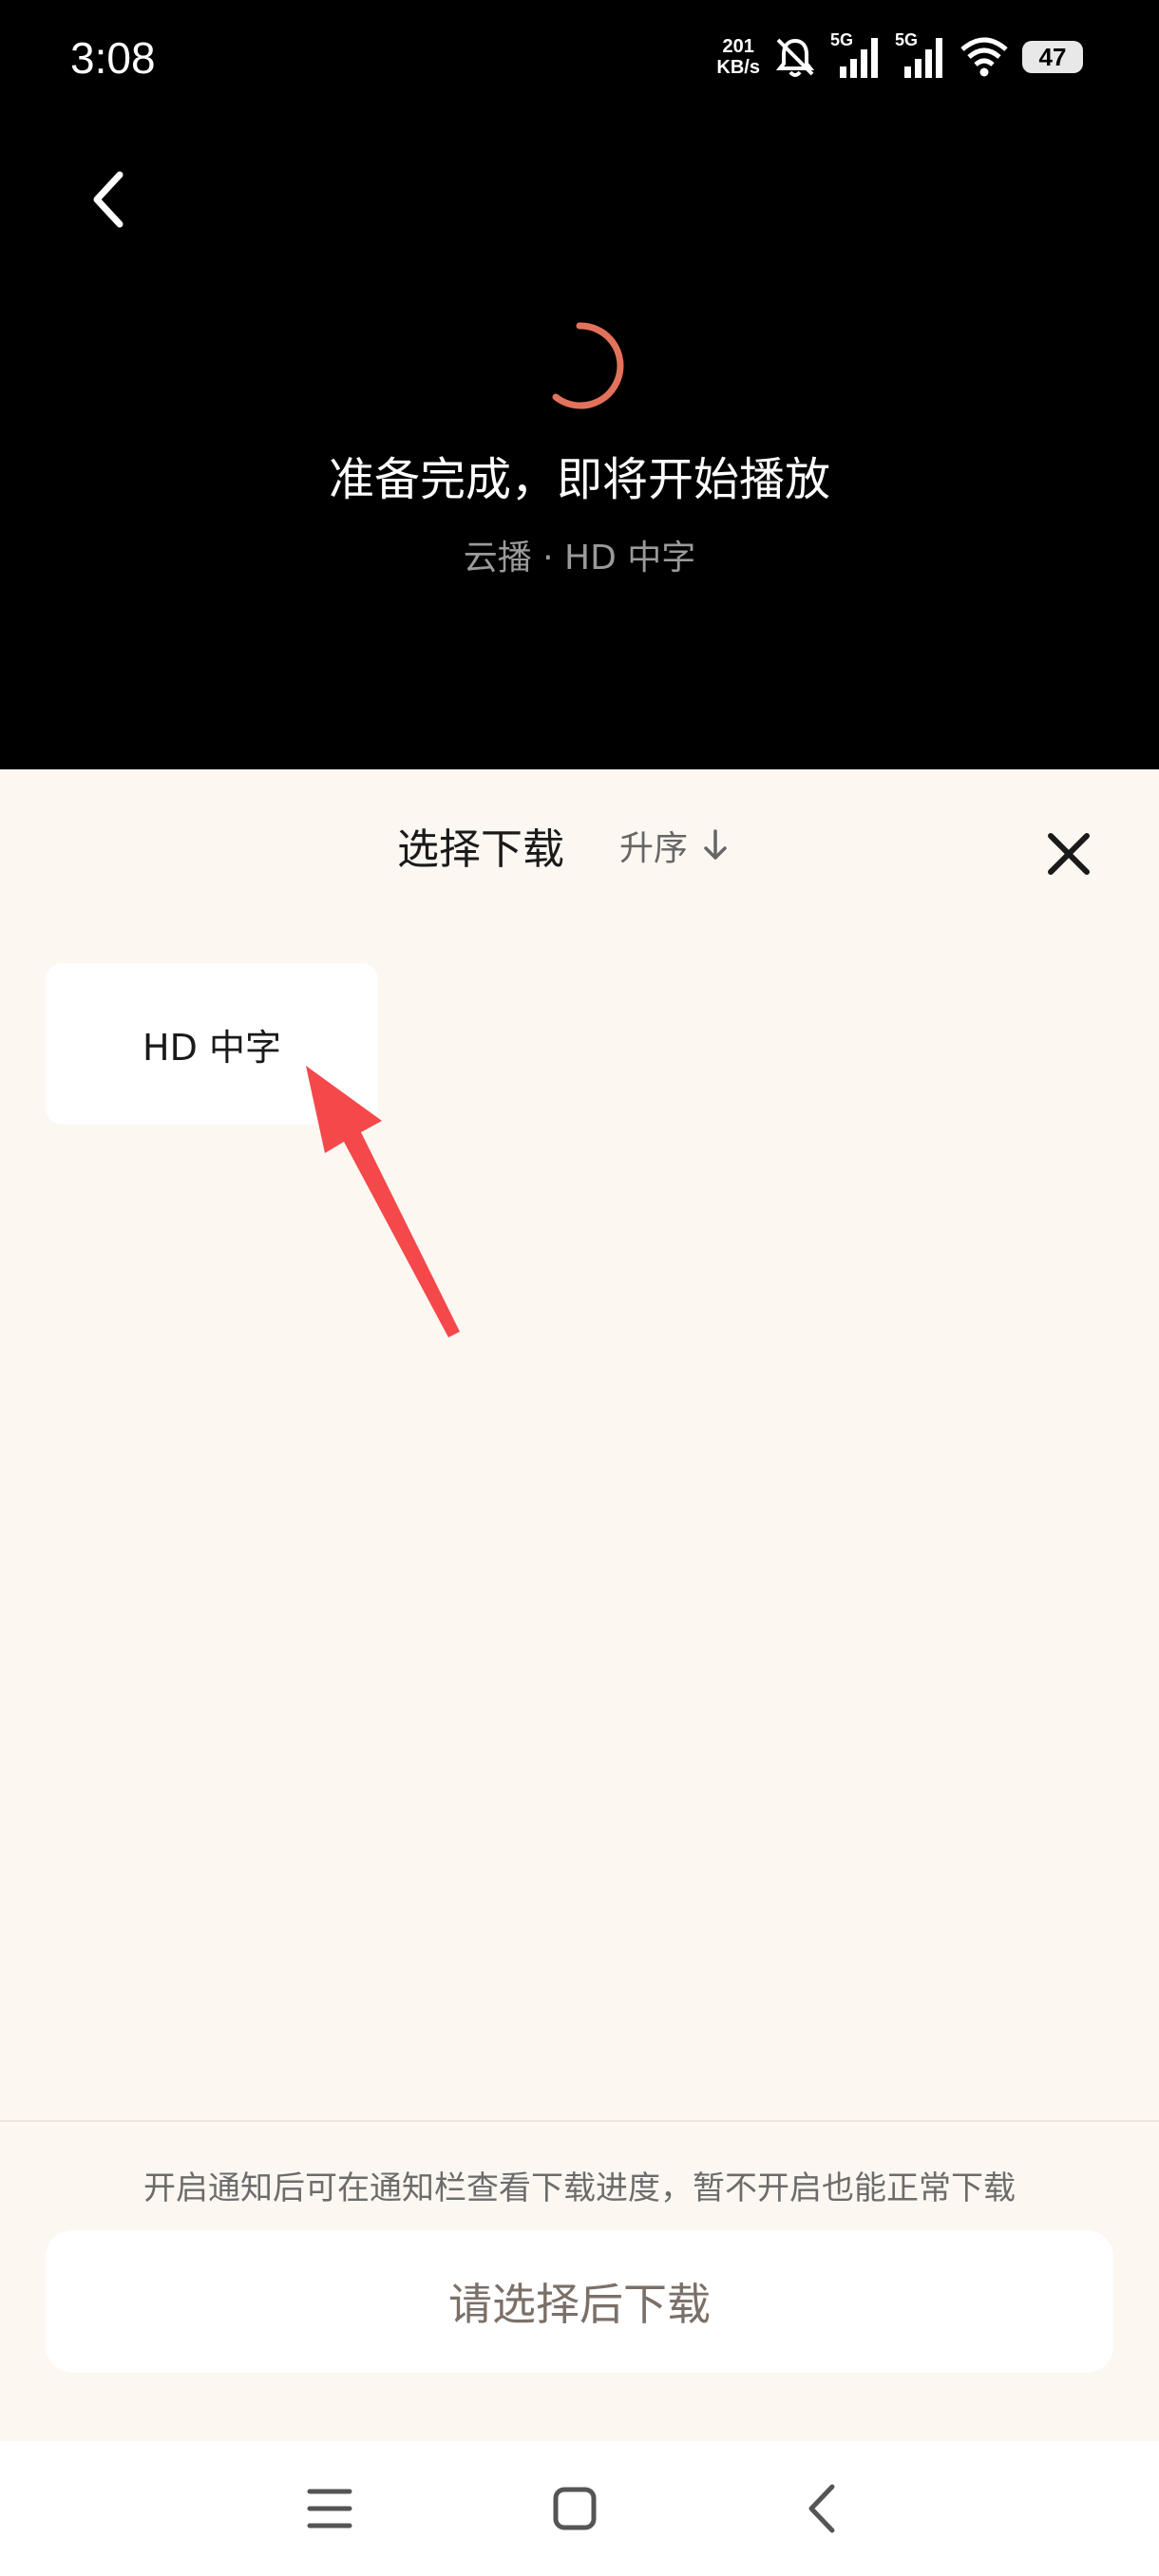 Image resolution: width=1159 pixels, height=2576 pixels. What do you see at coordinates (1052, 57) in the screenshot?
I see `battery-indicator: 47` at bounding box center [1052, 57].